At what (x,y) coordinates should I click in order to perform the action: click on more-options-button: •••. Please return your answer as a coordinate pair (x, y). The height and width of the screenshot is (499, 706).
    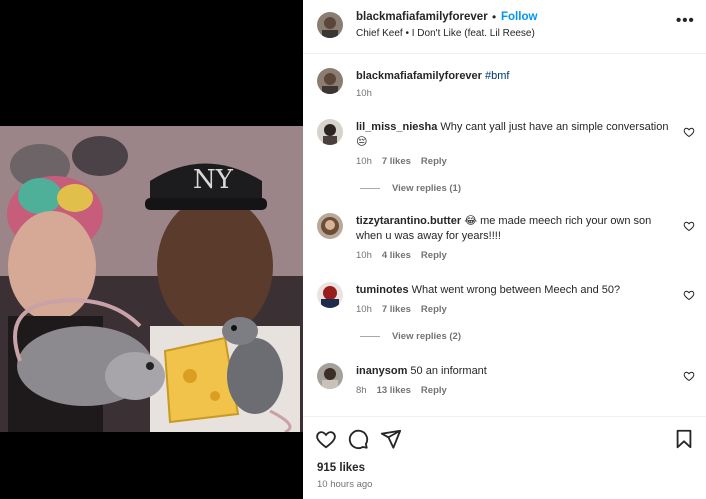
    Looking at the image, I should click on (685, 20).